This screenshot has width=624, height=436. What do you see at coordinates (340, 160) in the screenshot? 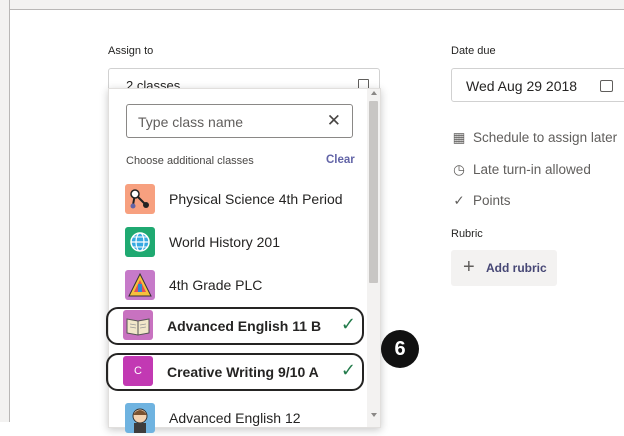
I see `clear-button: Clear` at bounding box center [340, 160].